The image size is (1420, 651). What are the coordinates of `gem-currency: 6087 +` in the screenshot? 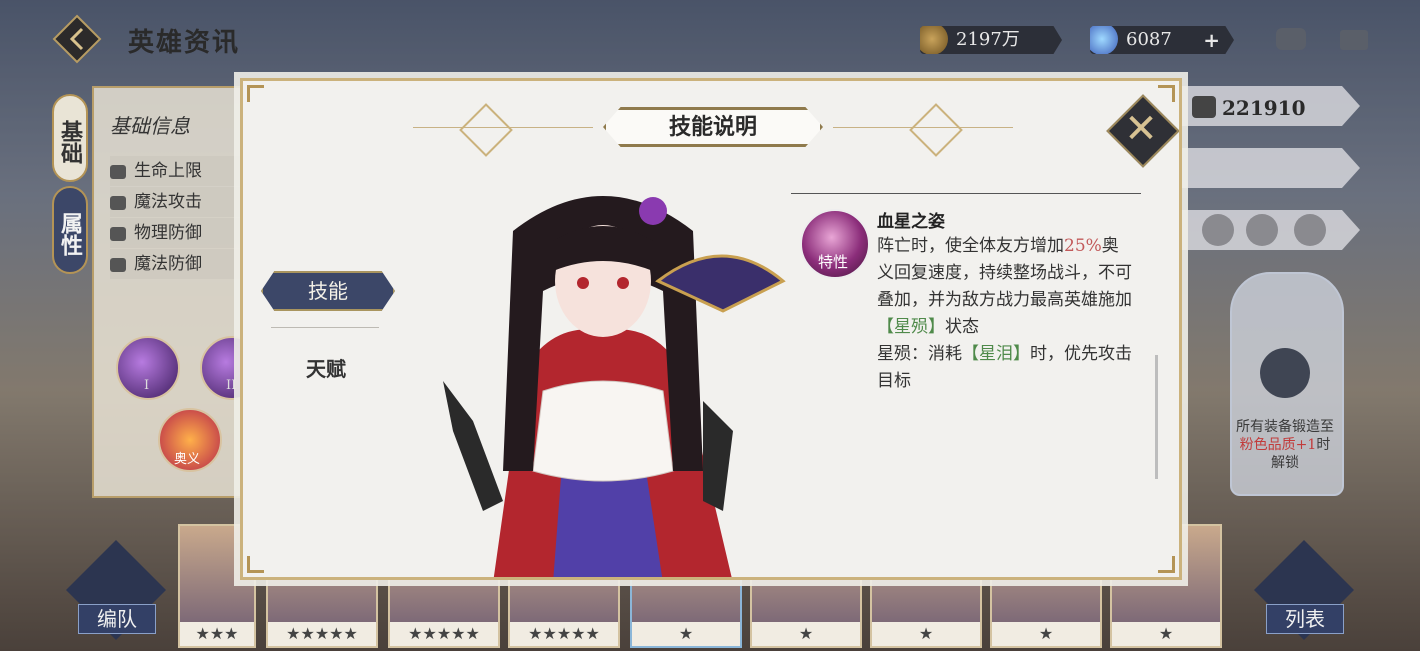 It's located at (1162, 40).